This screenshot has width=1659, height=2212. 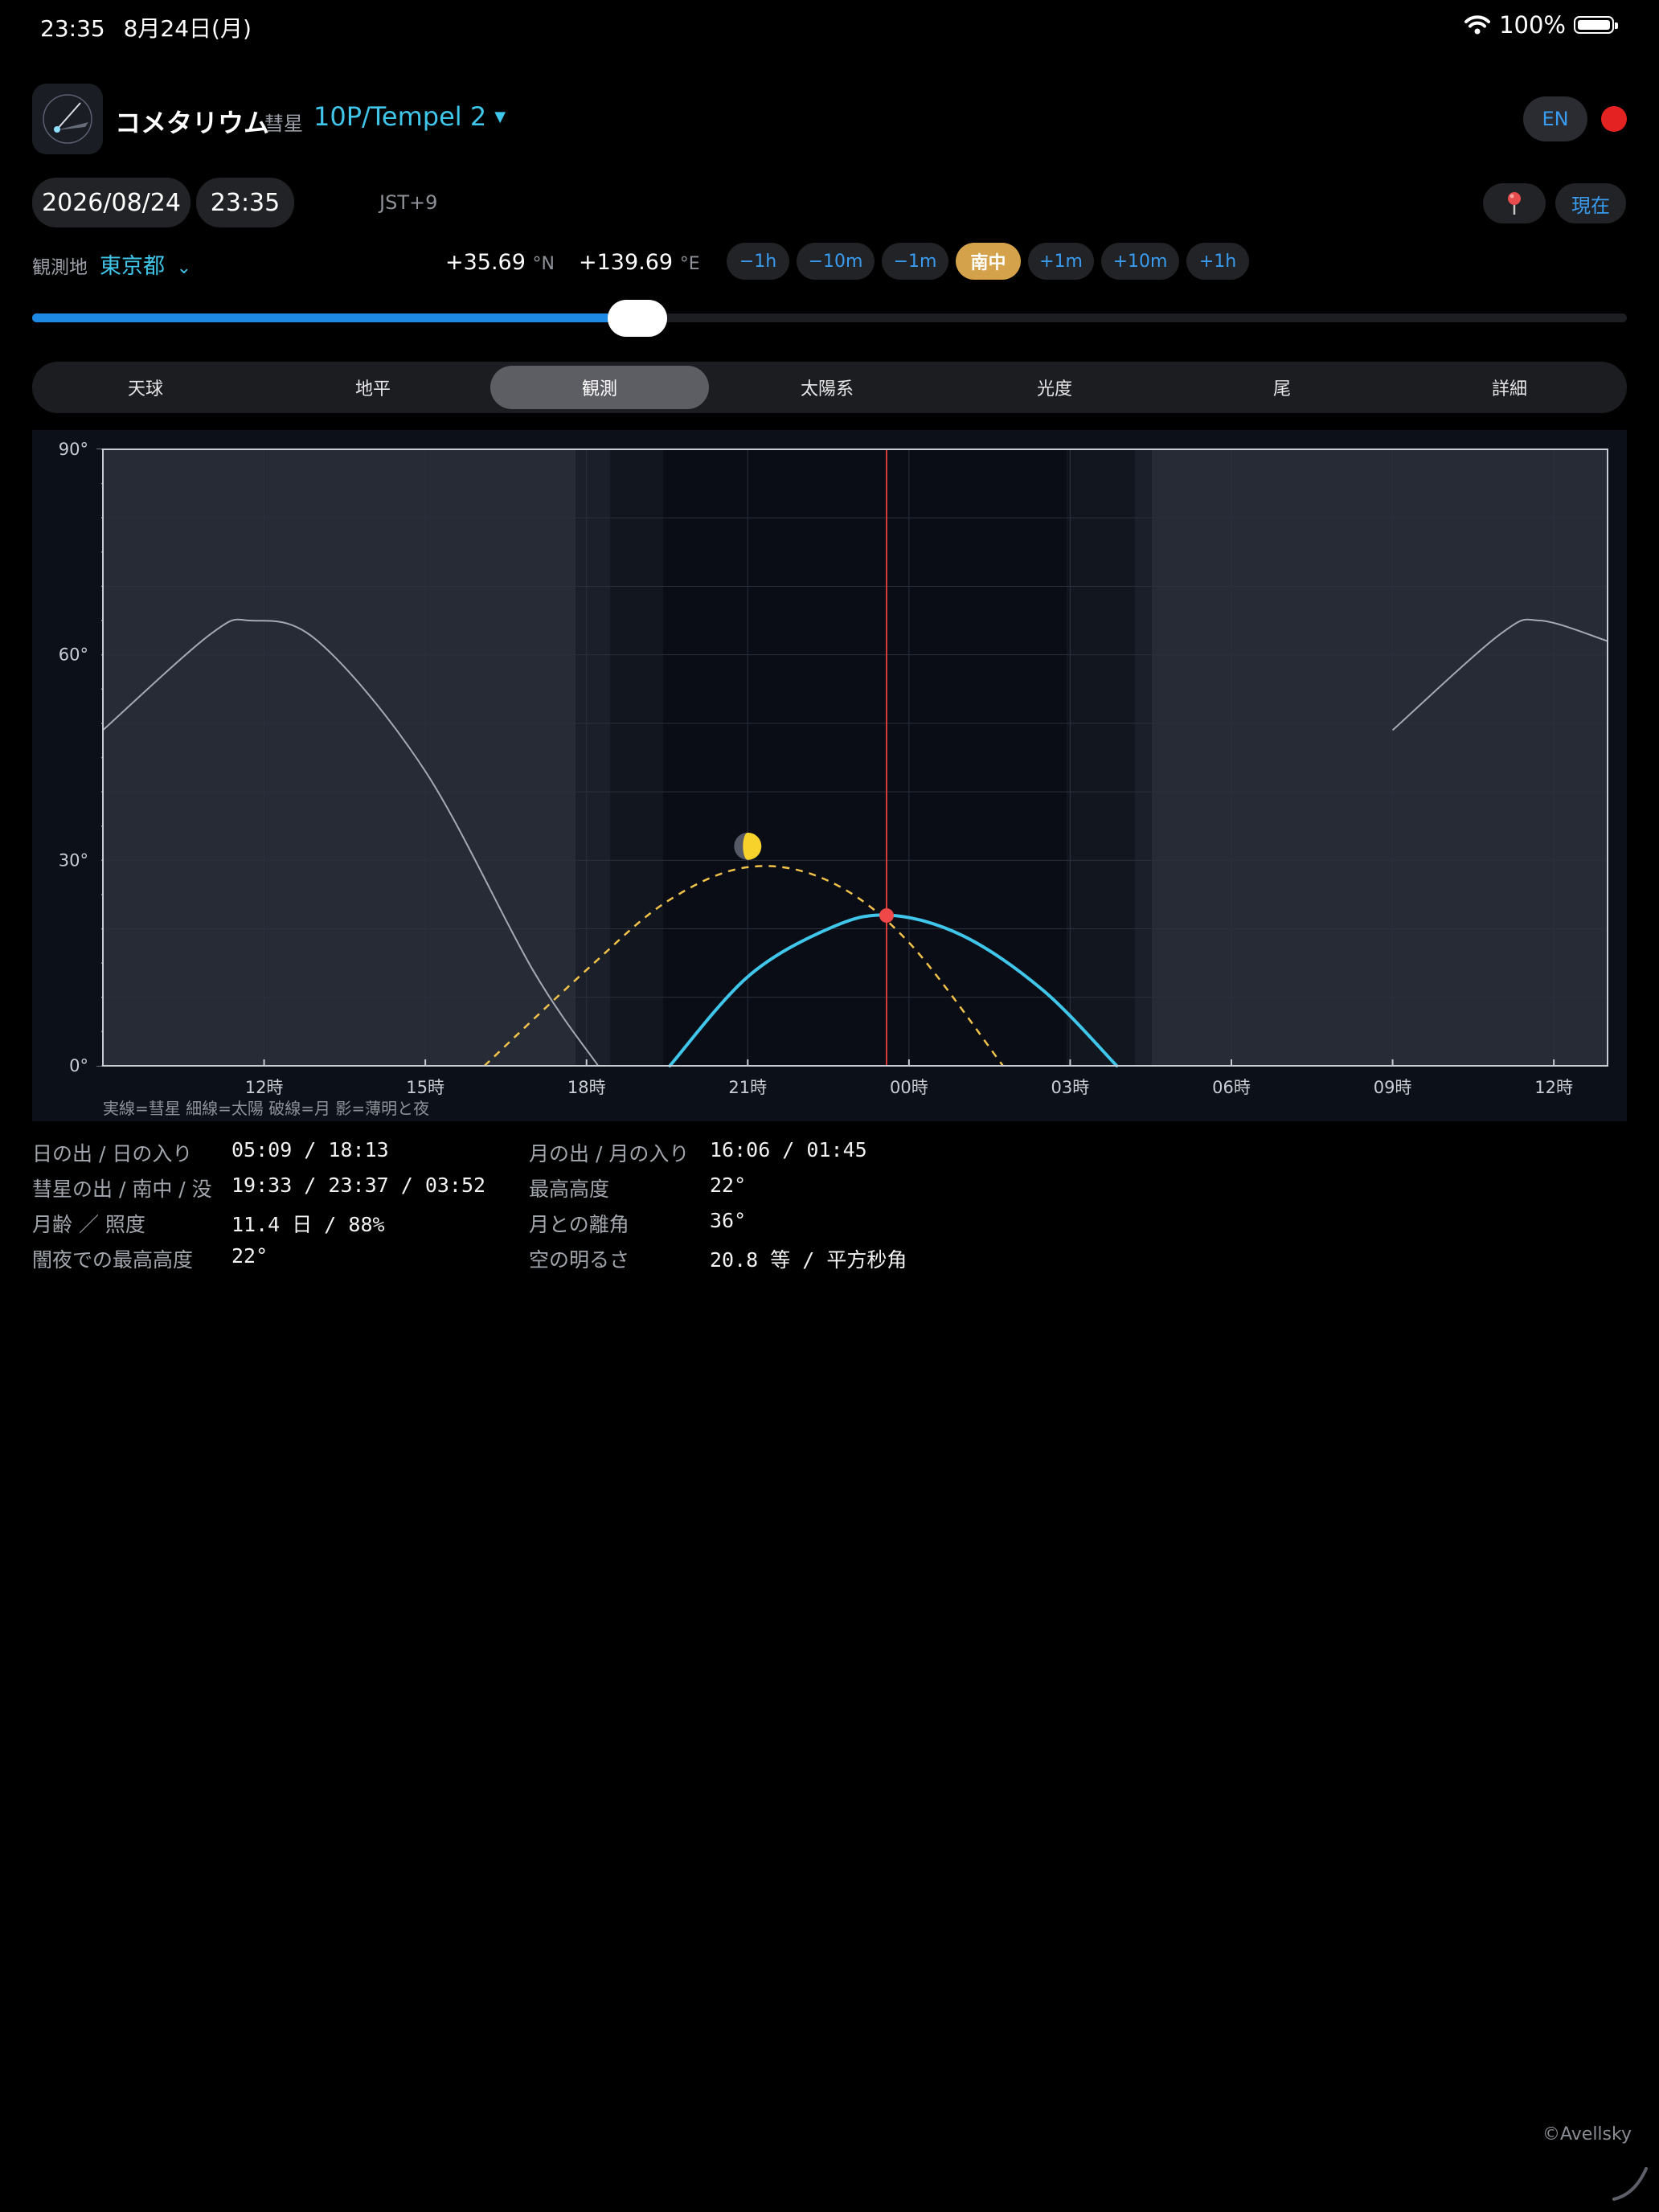 What do you see at coordinates (1393, 1087) in the screenshot?
I see `x-tick-label: 09時` at bounding box center [1393, 1087].